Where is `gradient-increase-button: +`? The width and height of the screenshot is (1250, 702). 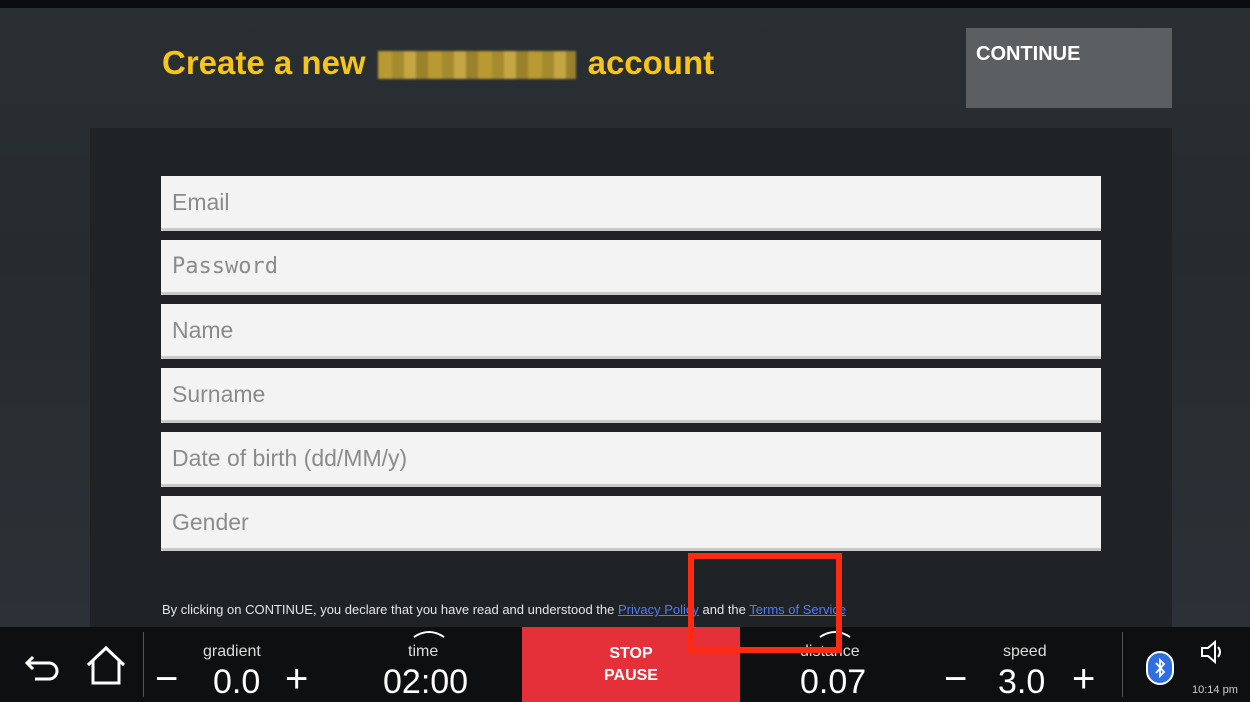 gradient-increase-button: + is located at coordinates (296, 679).